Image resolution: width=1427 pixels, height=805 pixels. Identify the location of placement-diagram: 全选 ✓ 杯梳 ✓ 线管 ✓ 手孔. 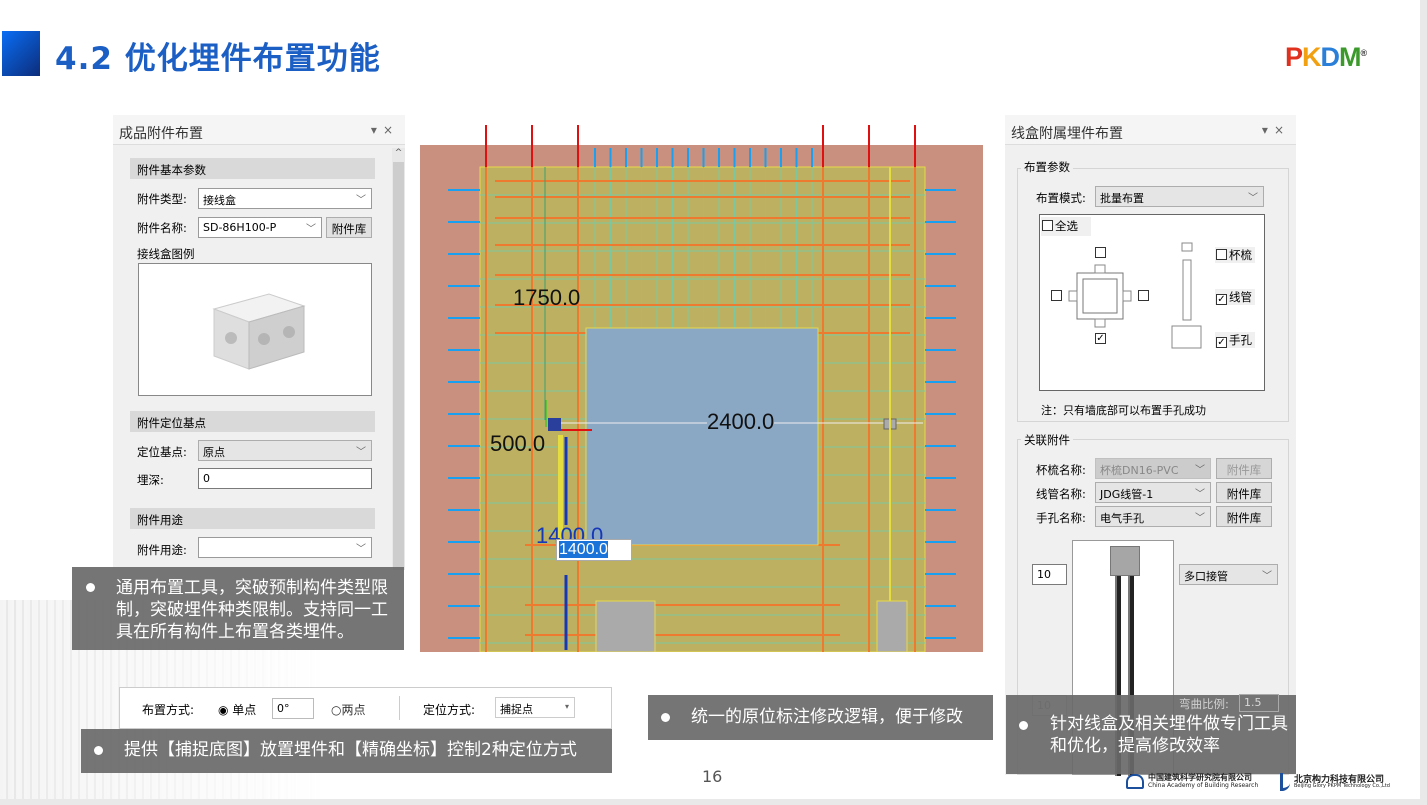
(1152, 302).